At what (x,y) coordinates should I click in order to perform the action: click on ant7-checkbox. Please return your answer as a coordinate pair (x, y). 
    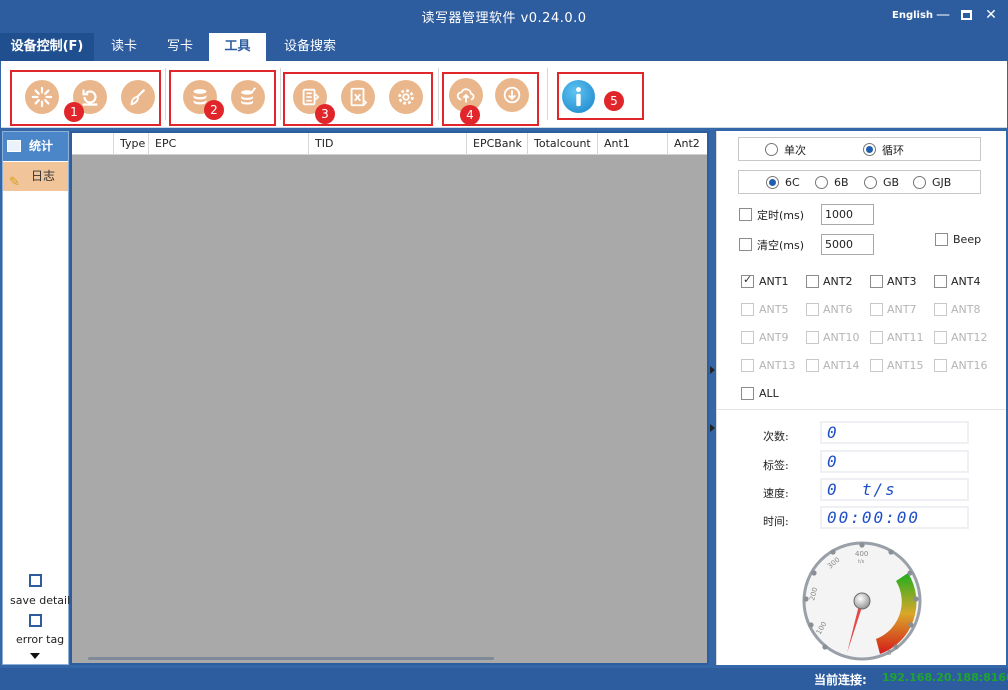
    Looking at the image, I should click on (876, 309).